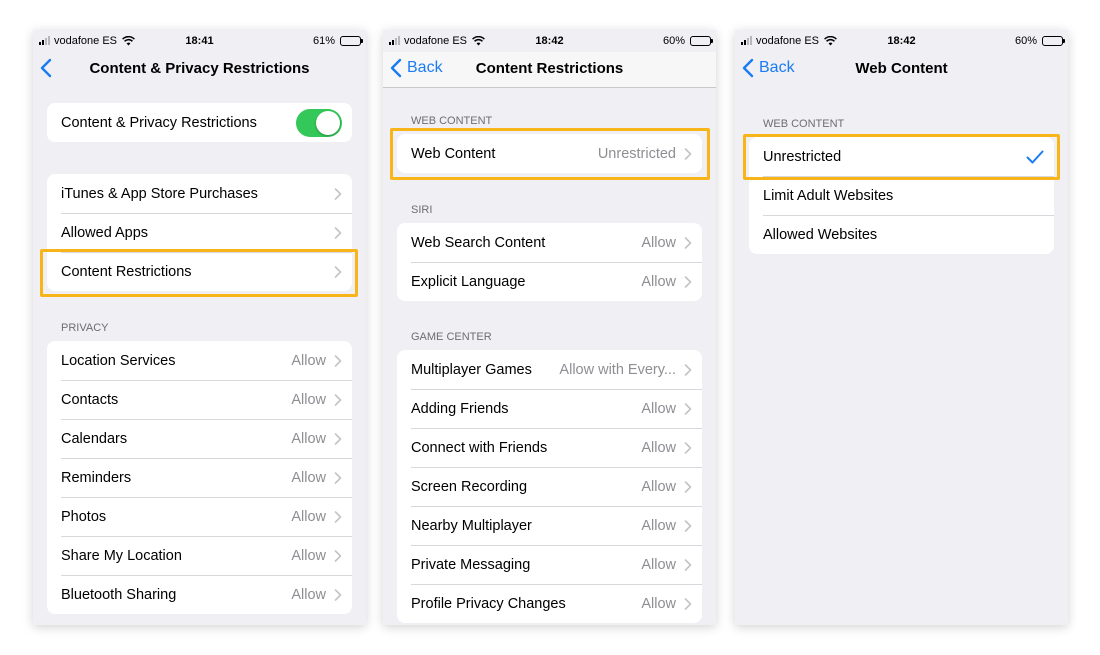 The height and width of the screenshot is (655, 1100). Describe the element at coordinates (549, 281) in the screenshot. I see `siri-item-explicit-language: Explicit Language Allow` at that location.